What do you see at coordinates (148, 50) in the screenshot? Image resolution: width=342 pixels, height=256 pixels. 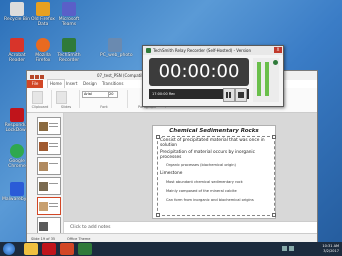 I see `recorder-logo-icon` at bounding box center [148, 50].